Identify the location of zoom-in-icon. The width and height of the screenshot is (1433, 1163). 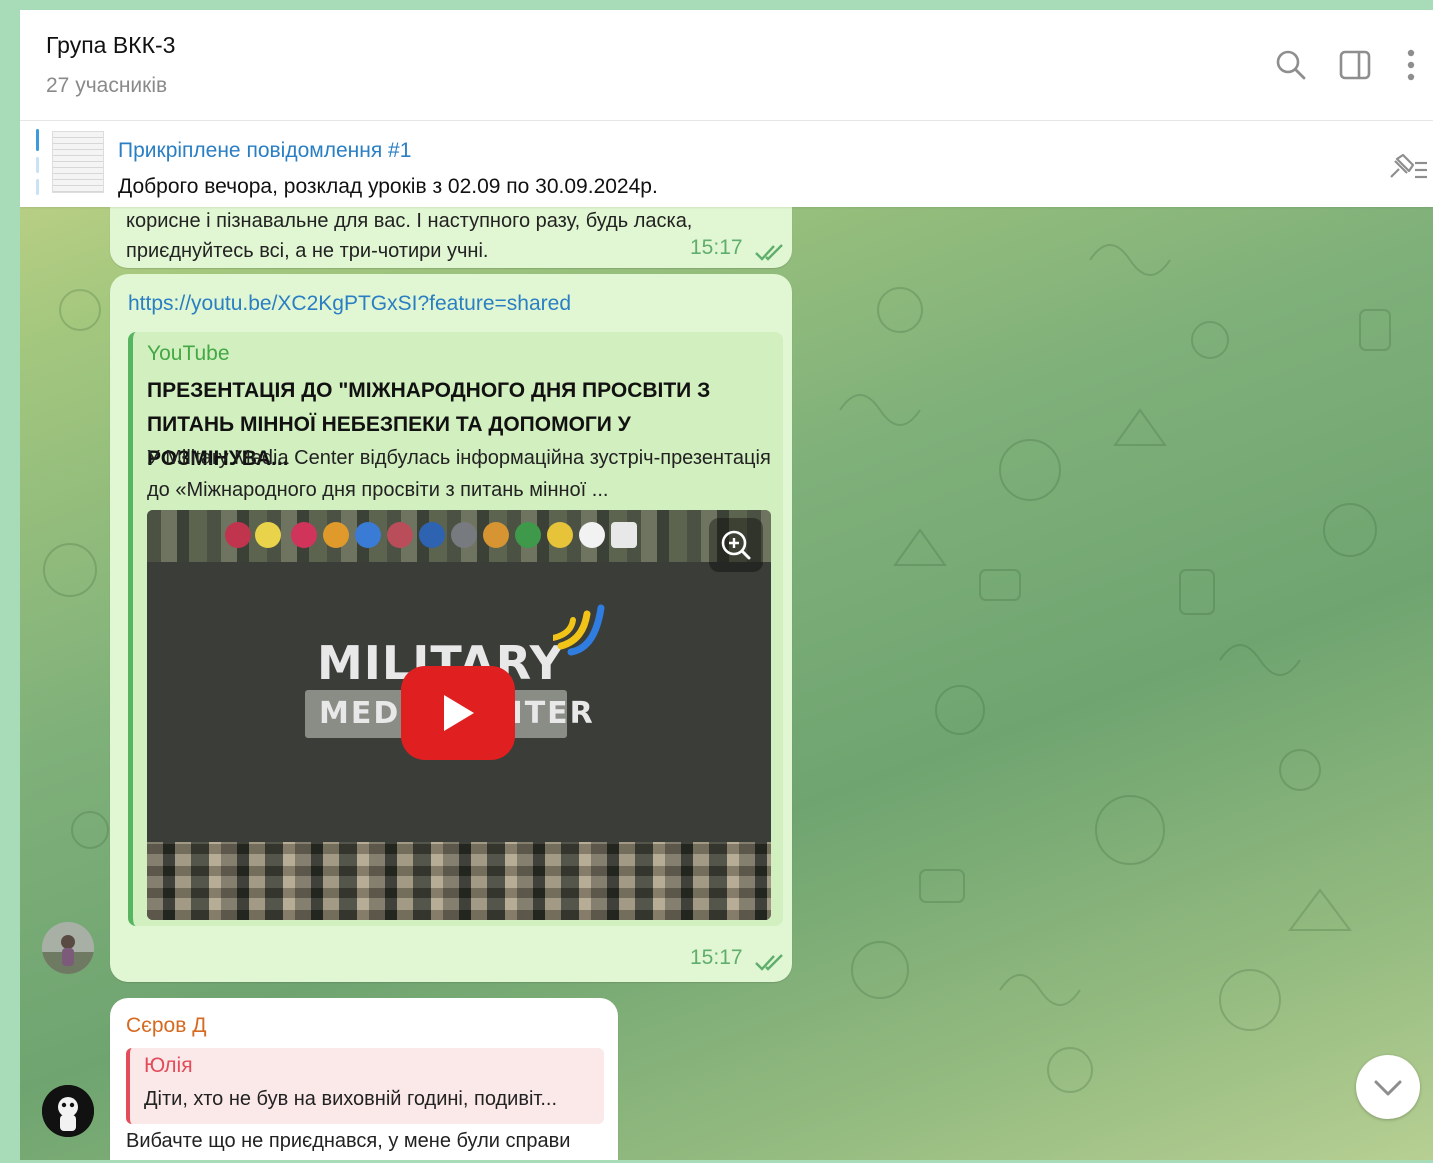
(736, 545).